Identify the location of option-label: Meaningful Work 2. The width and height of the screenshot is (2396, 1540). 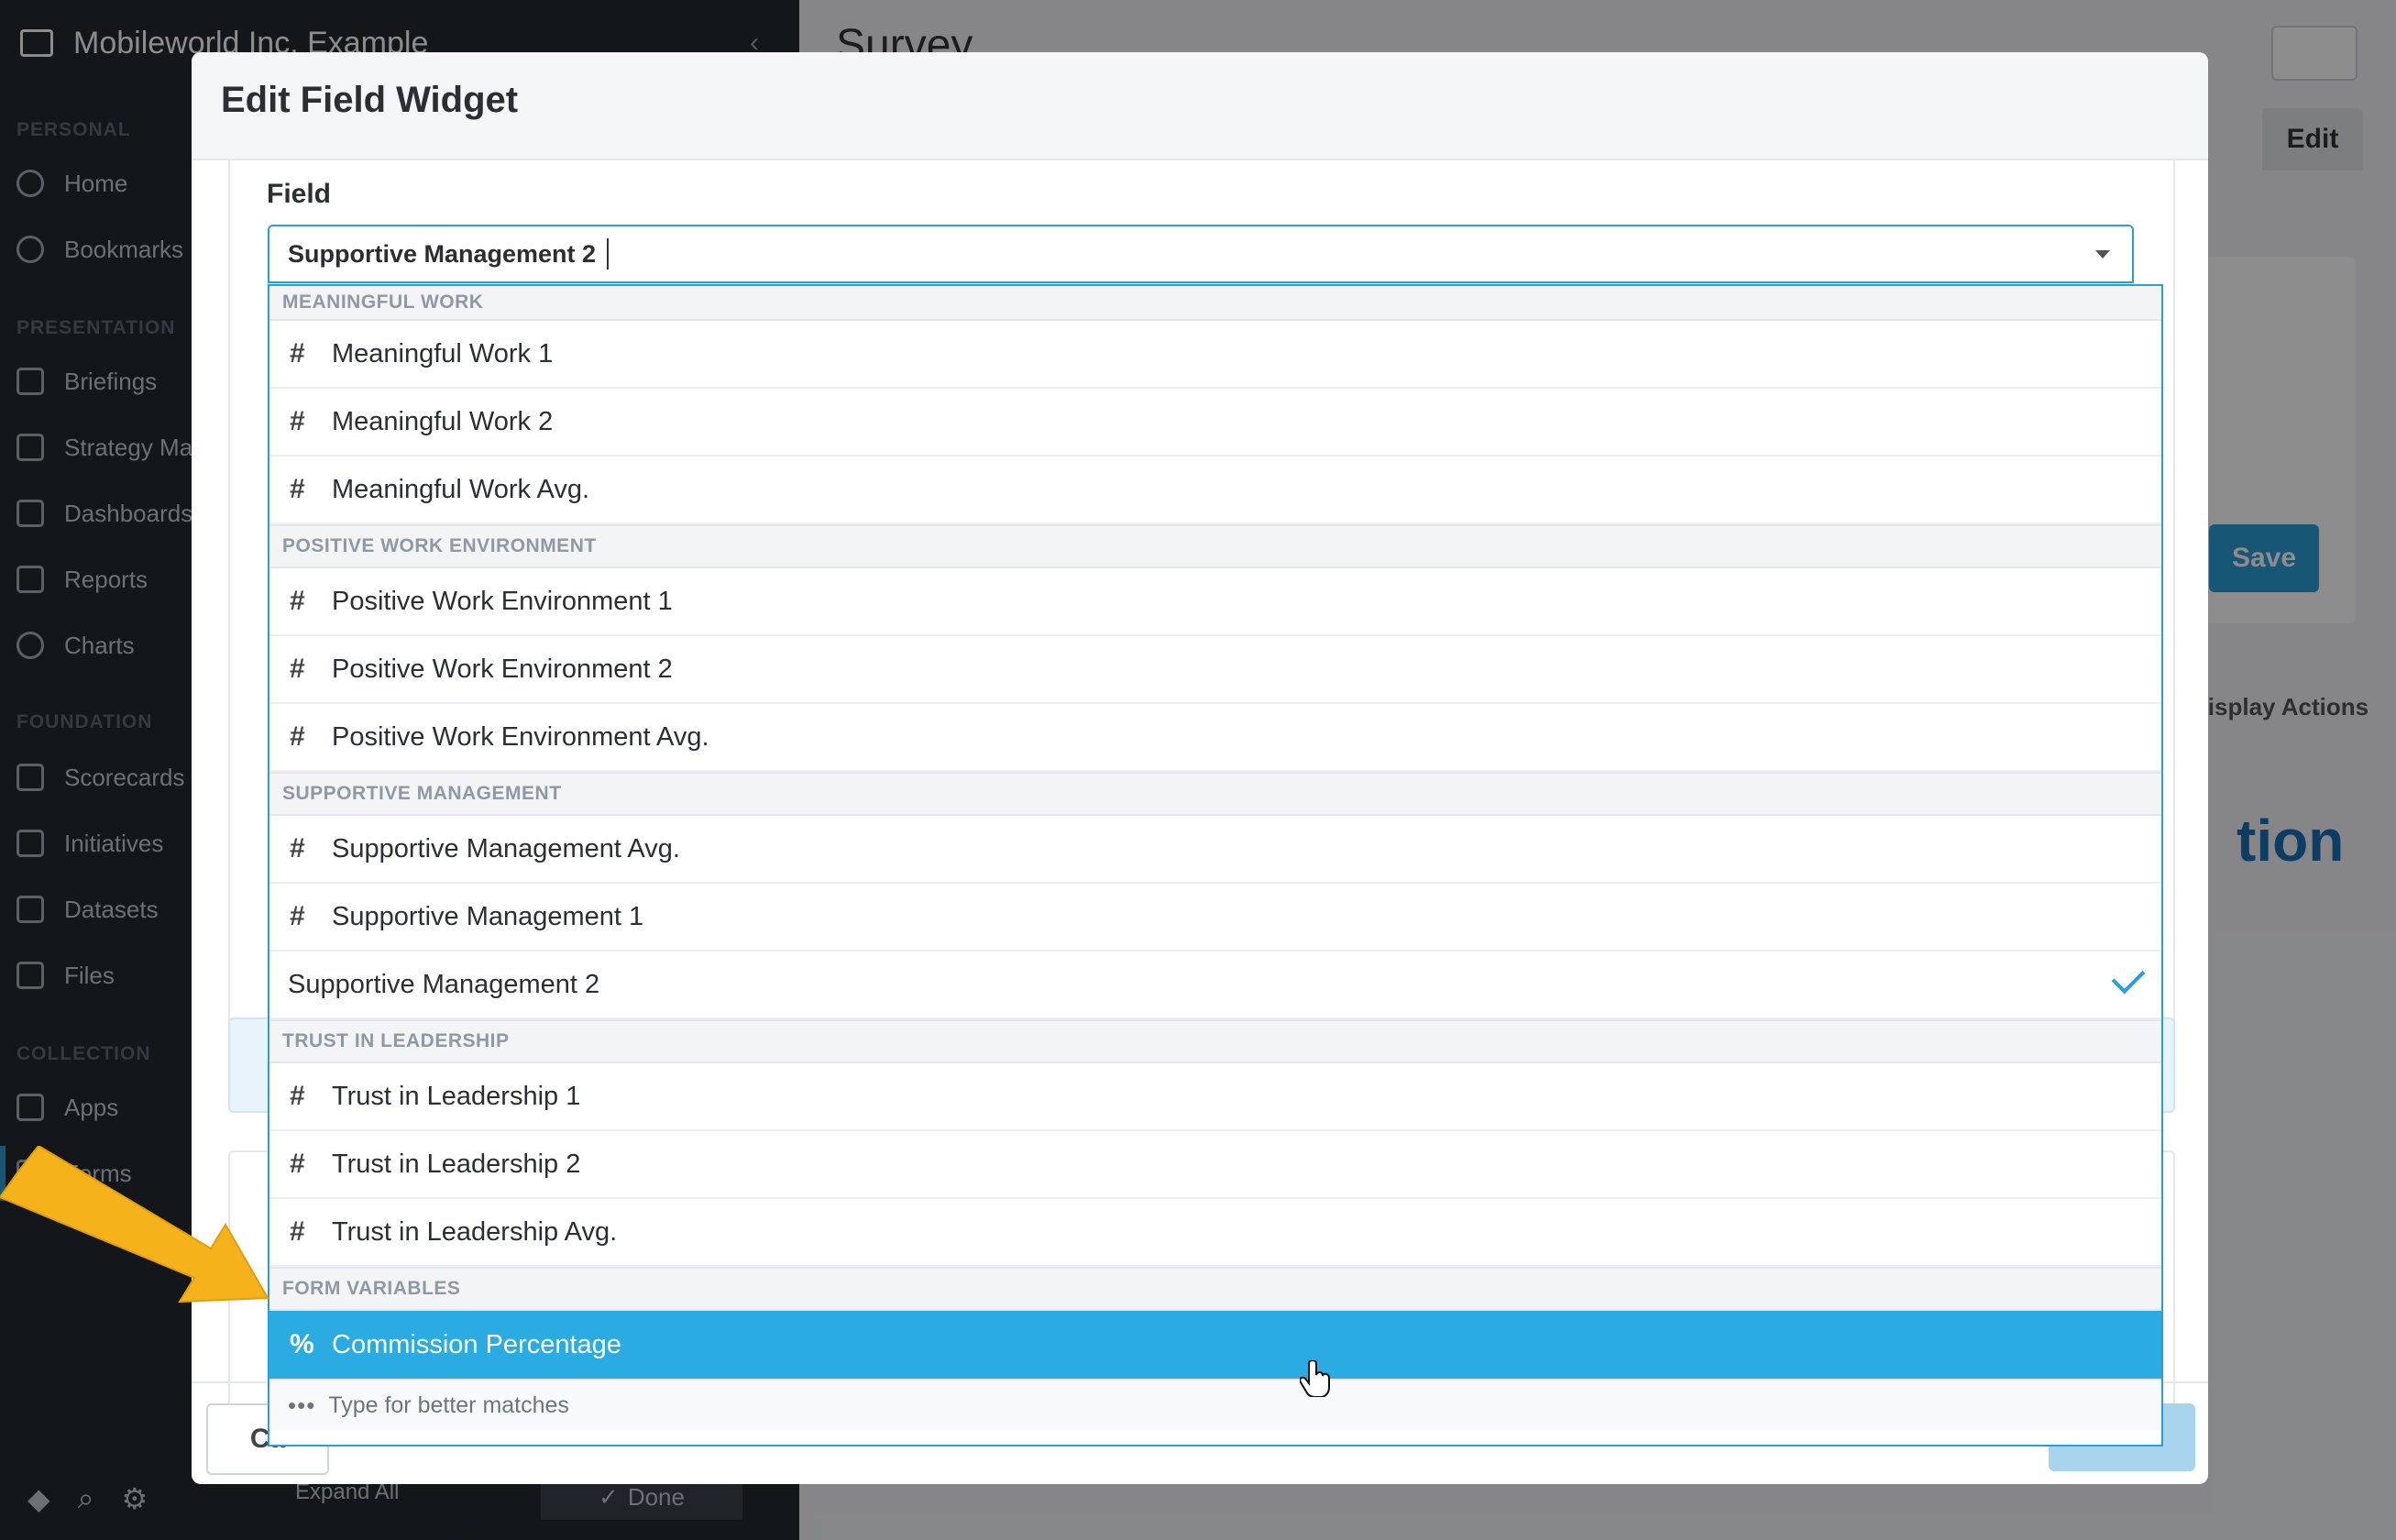
(443, 421).